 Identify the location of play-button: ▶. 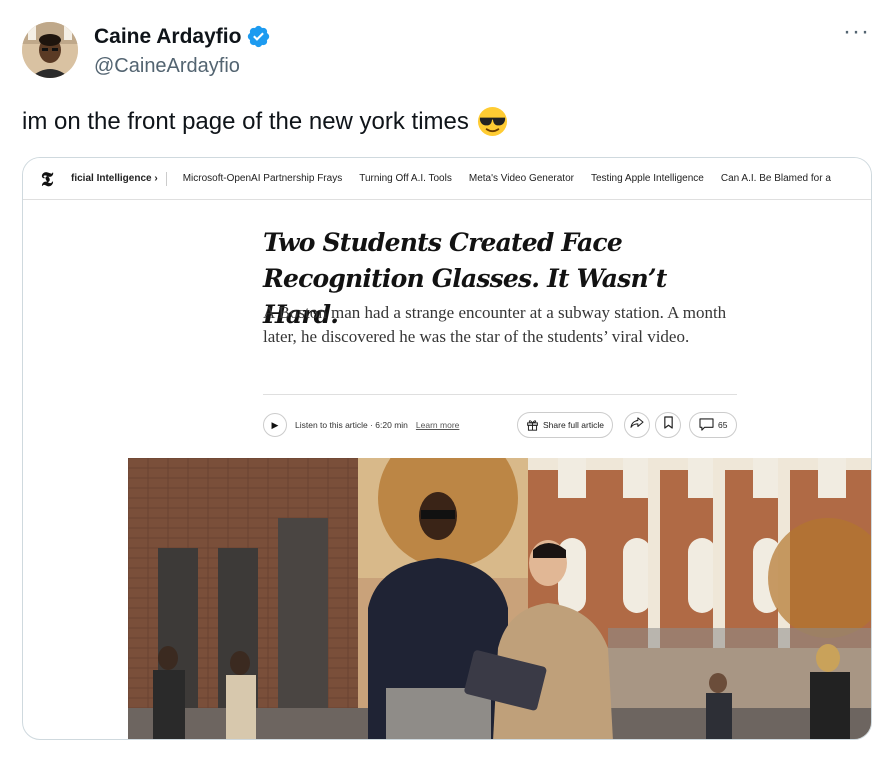
(275, 425).